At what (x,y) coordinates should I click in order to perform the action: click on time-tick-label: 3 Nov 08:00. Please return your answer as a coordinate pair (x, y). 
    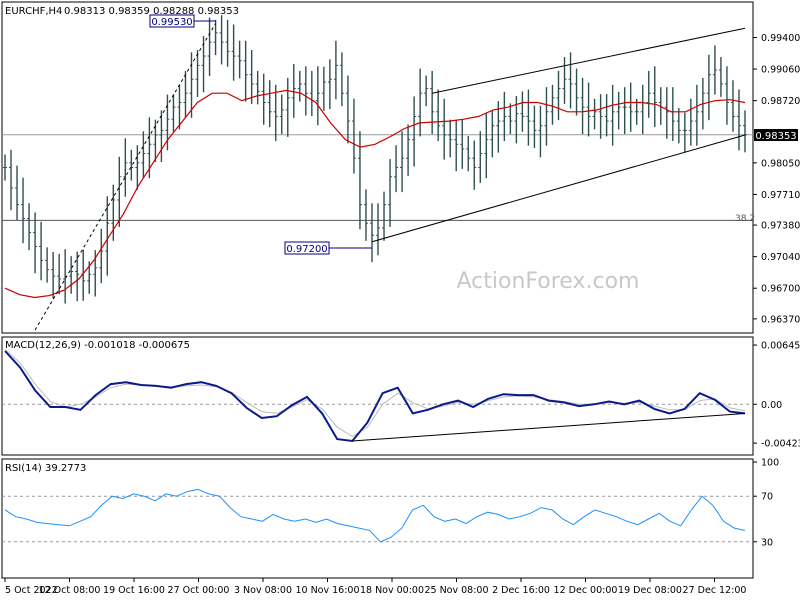
    Looking at the image, I should click on (263, 590).